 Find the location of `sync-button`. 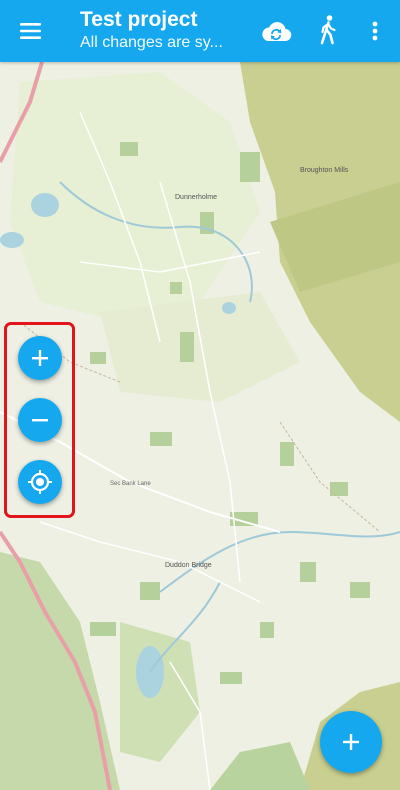

sync-button is located at coordinates (276, 32).